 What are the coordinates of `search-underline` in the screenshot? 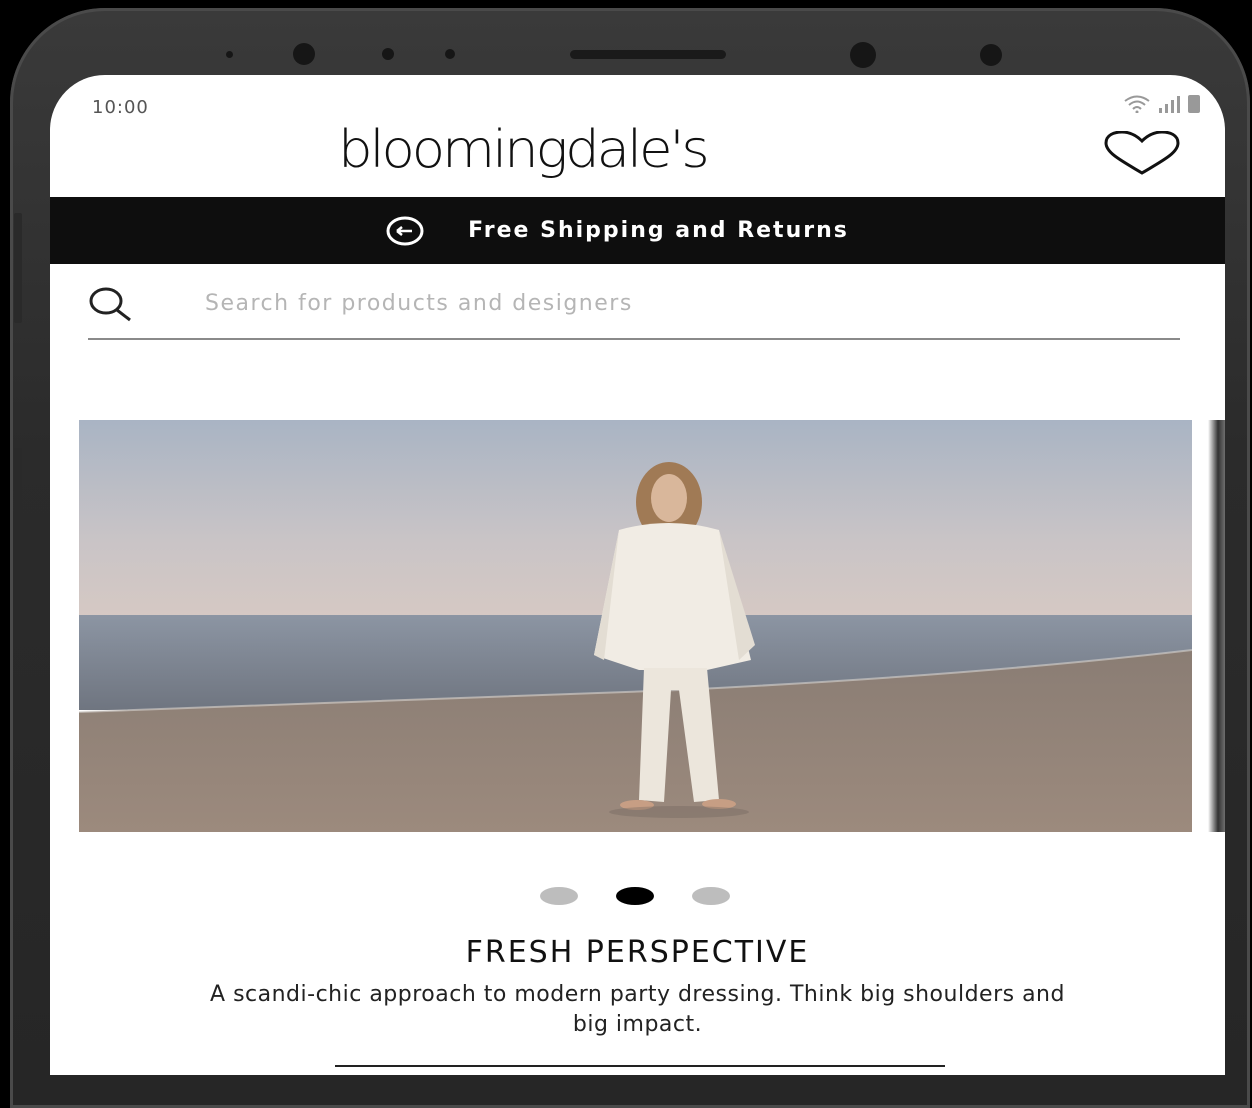 It's located at (634, 339).